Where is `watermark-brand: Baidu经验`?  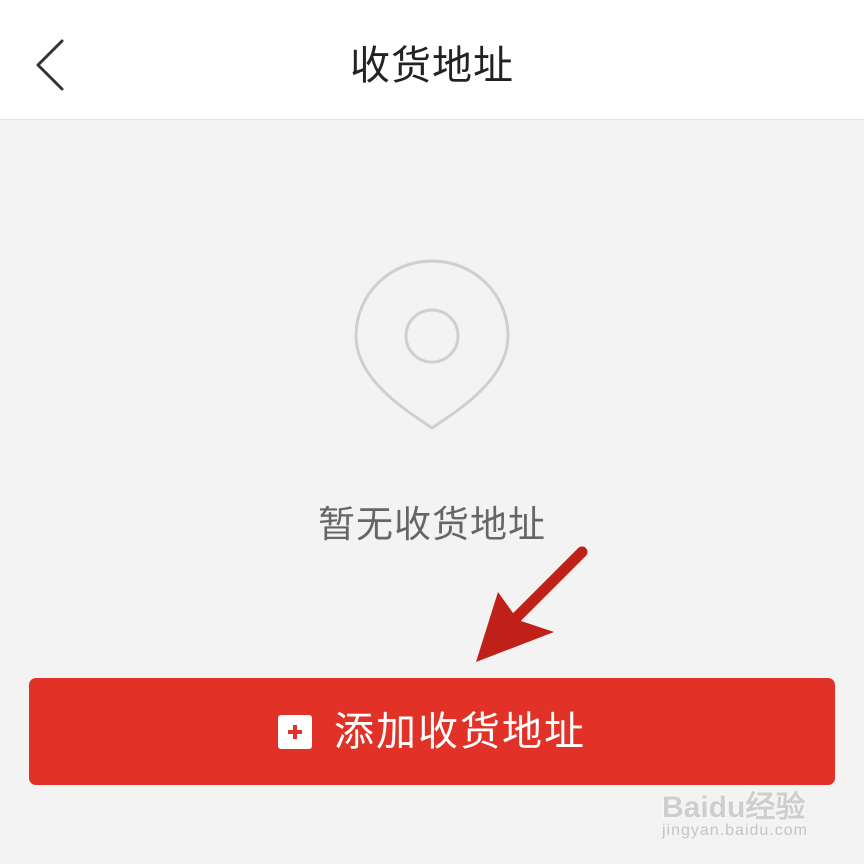
watermark-brand: Baidu经验 is located at coordinates (734, 807).